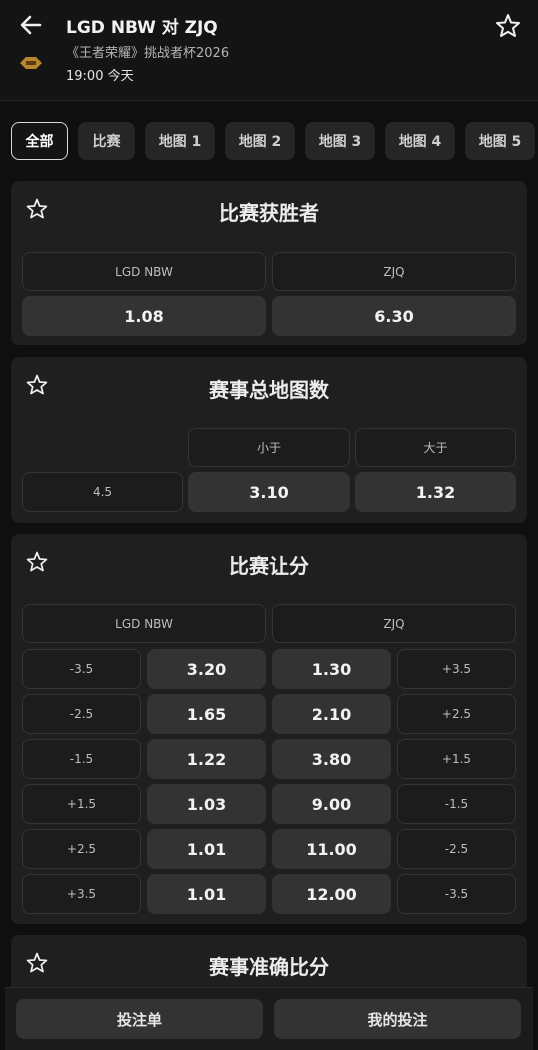  I want to click on odds-button: 1.22, so click(206, 759).